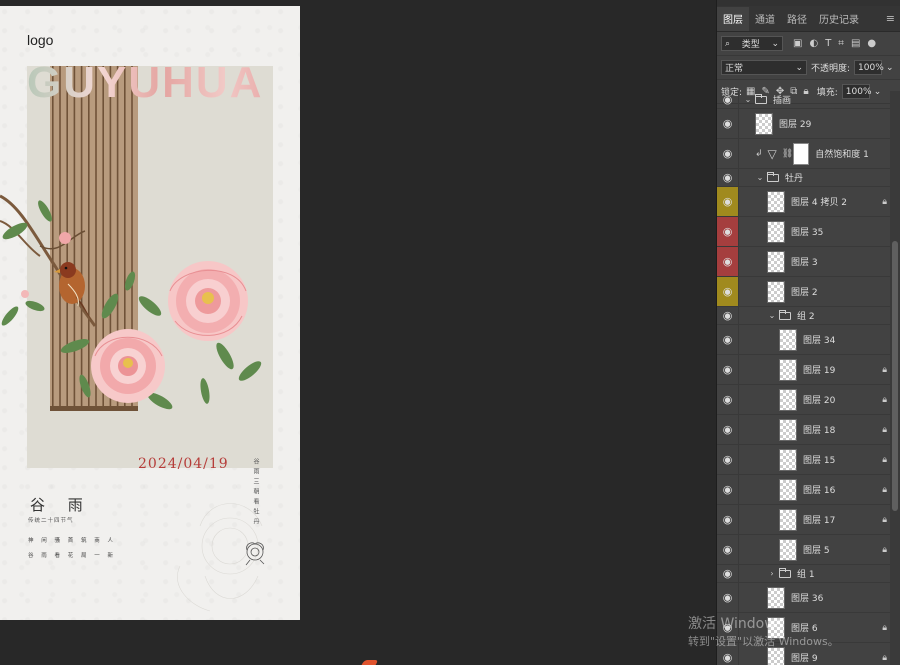 This screenshot has width=900, height=665. I want to click on panel-menu-icon: ≡, so click(890, 18).